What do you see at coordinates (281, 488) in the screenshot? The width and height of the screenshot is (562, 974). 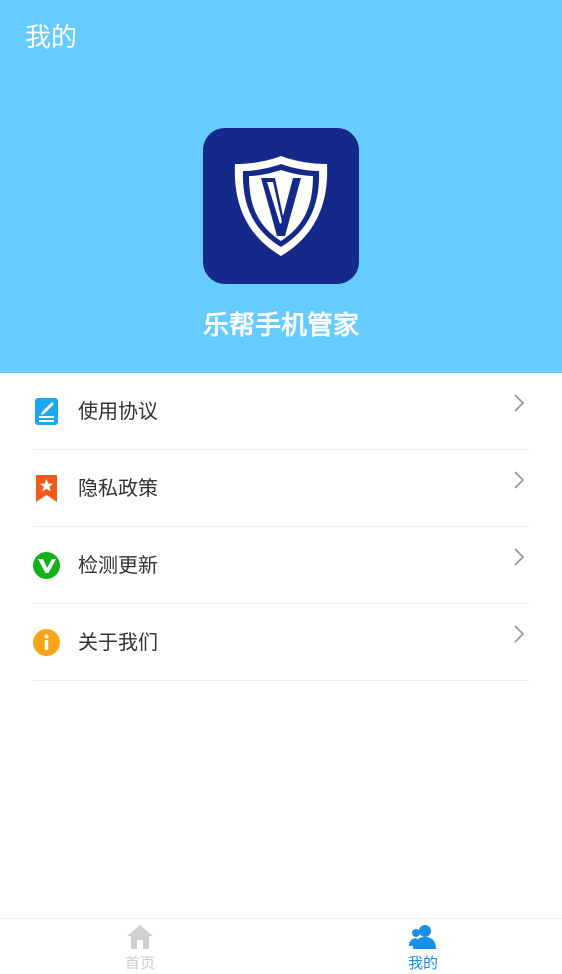 I see `menu-item-privacy-policy: 隐私政策` at bounding box center [281, 488].